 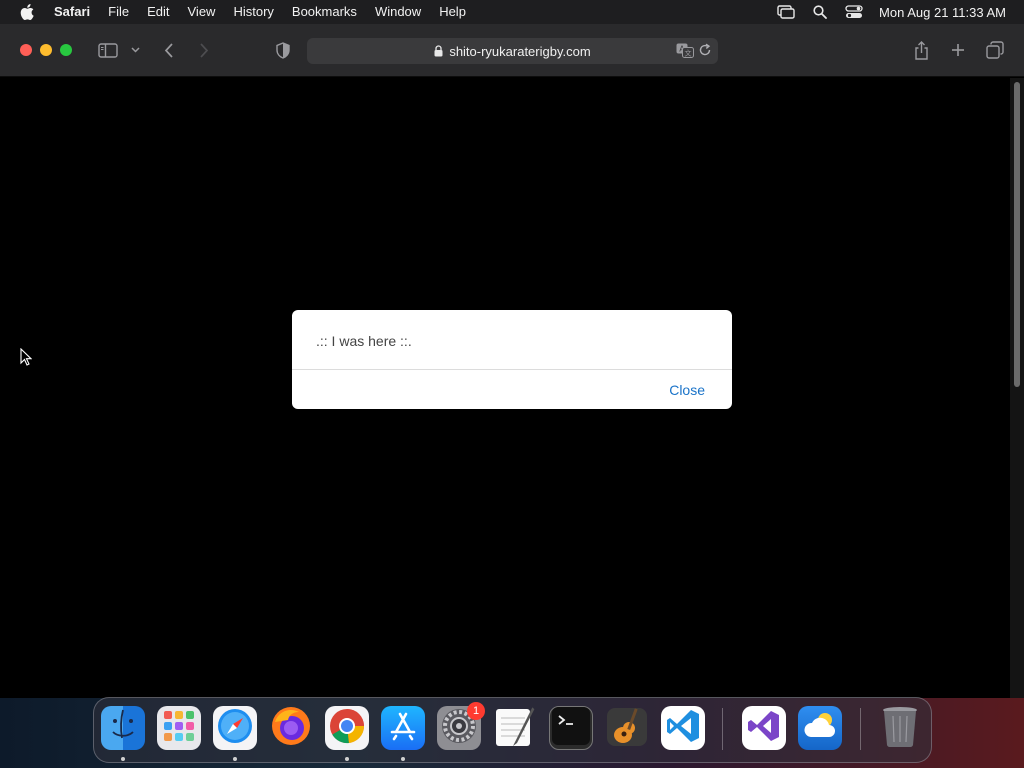 I want to click on dock-app-finder, so click(x=123, y=728).